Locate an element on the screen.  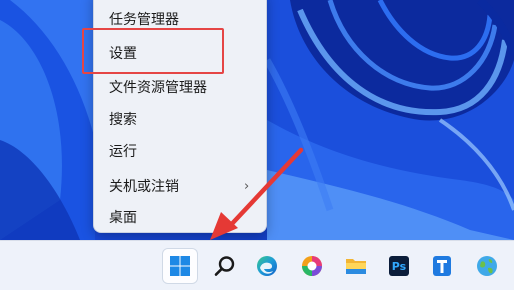
file-explorer-button is located at coordinates (356, 266).